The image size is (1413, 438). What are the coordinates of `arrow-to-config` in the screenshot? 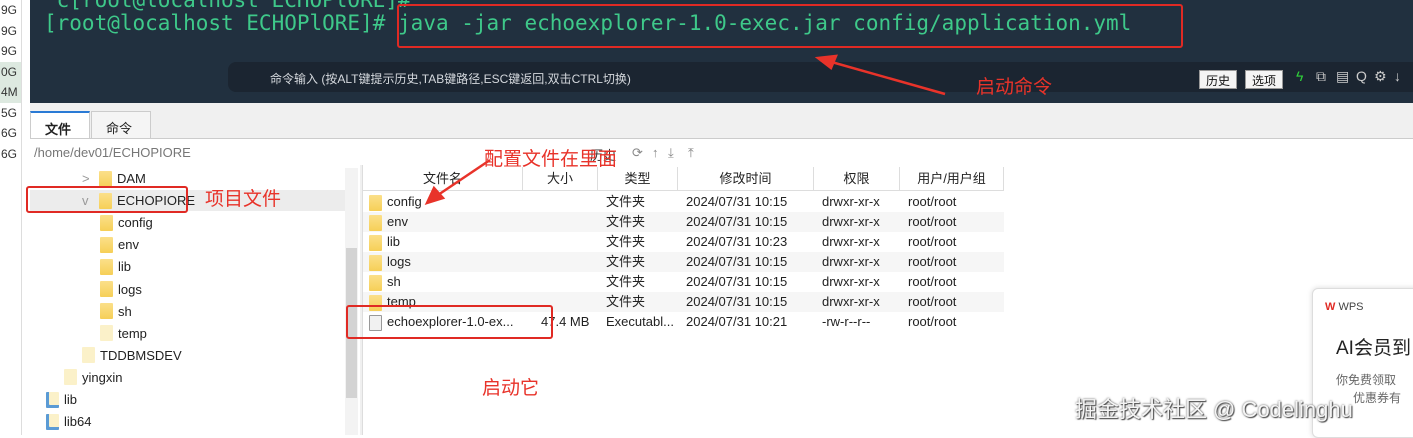 It's located at (462, 178).